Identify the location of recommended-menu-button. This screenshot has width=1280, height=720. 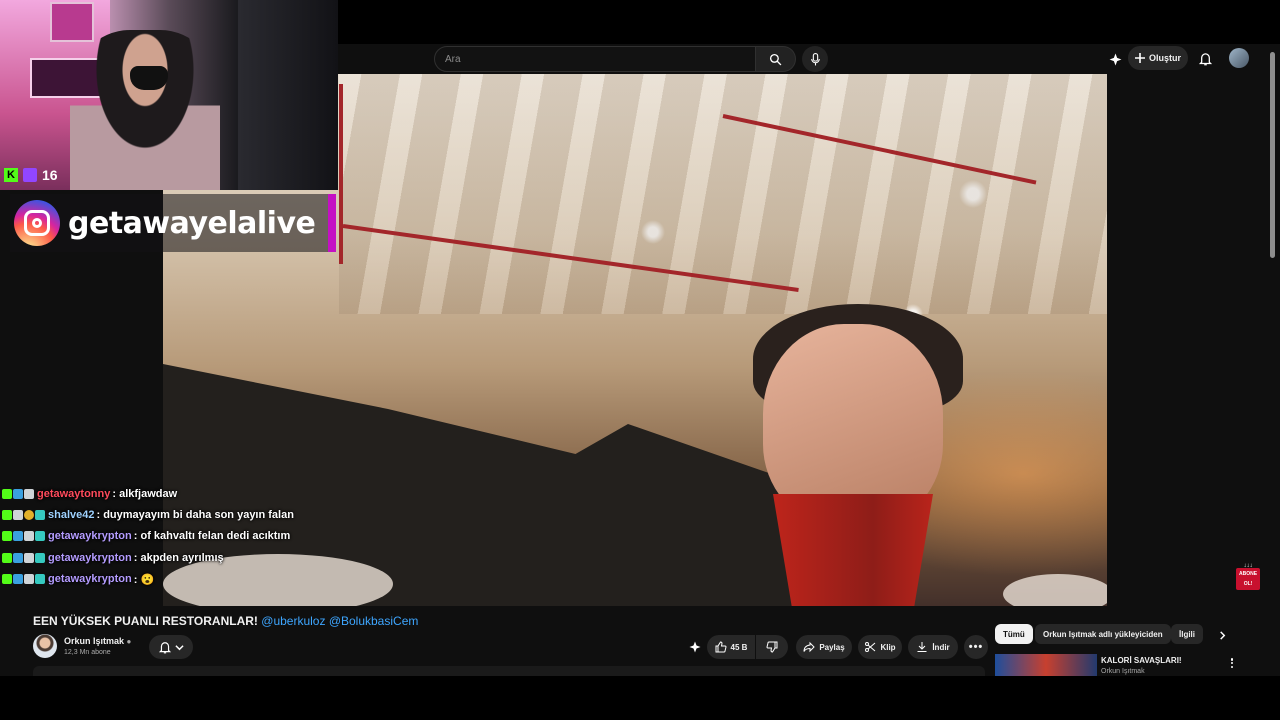
(1232, 663).